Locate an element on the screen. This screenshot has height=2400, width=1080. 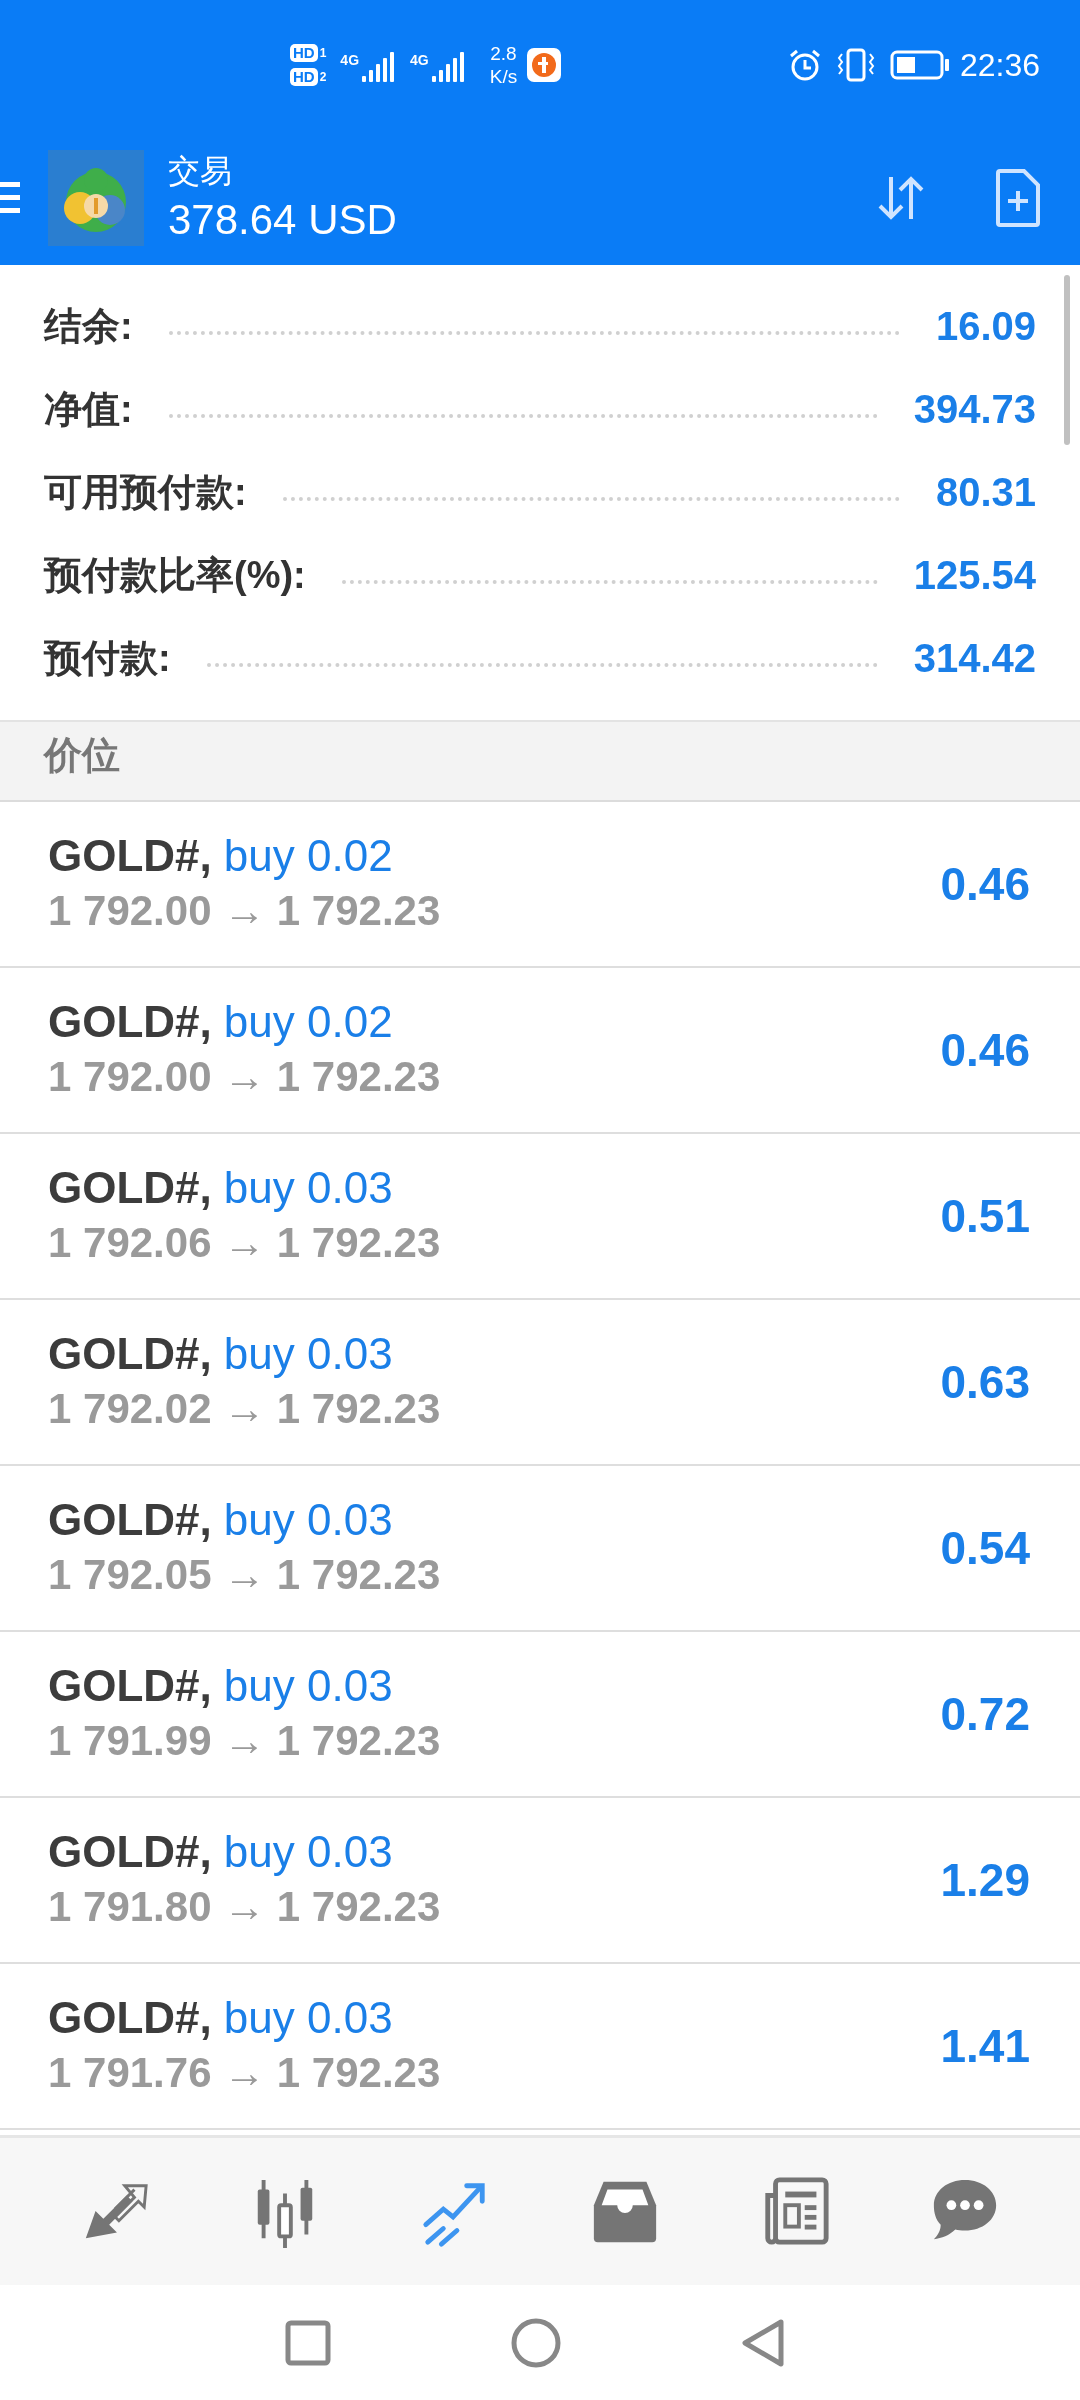
position-row: GOLD#, buy 0.03 1 791.80 → 1 792.23 1.29 is located at coordinates (540, 1881).